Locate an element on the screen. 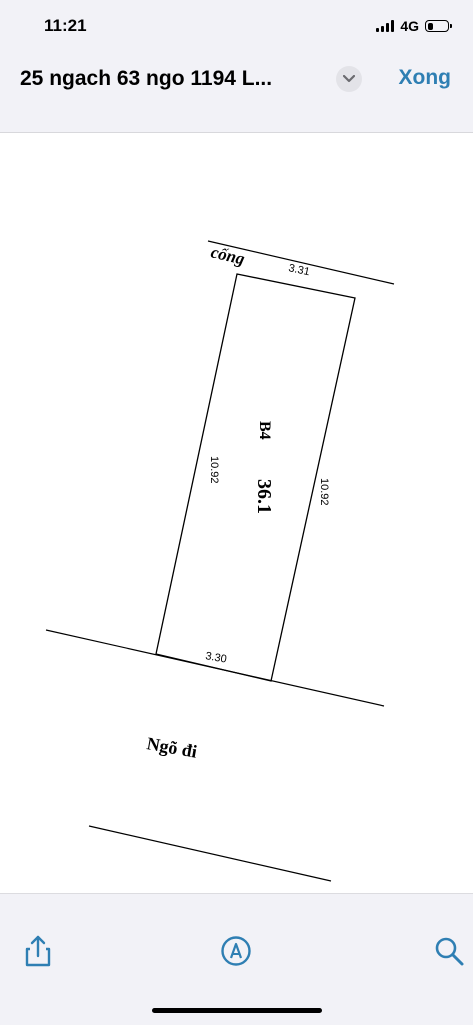 The height and width of the screenshot is (1025, 473). signal-icon is located at coordinates (385, 26).